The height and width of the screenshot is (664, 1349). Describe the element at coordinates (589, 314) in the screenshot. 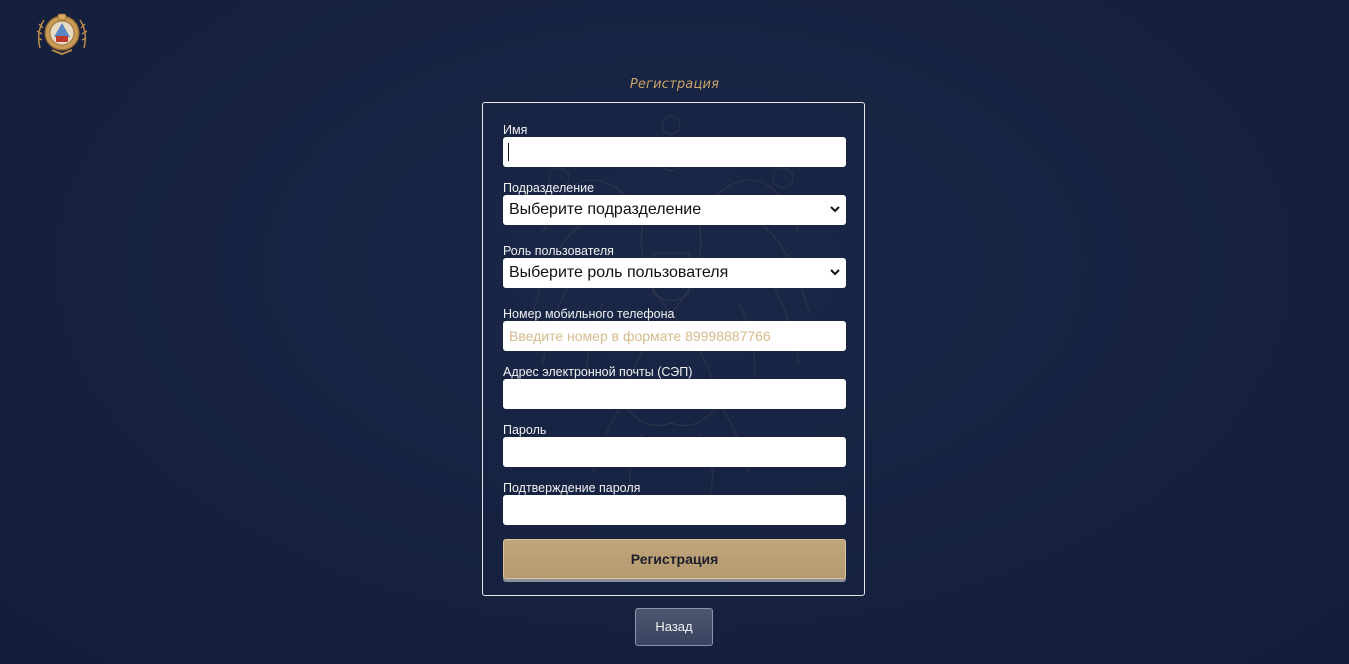

I see `phone-label: Номер мобильного телефона` at that location.